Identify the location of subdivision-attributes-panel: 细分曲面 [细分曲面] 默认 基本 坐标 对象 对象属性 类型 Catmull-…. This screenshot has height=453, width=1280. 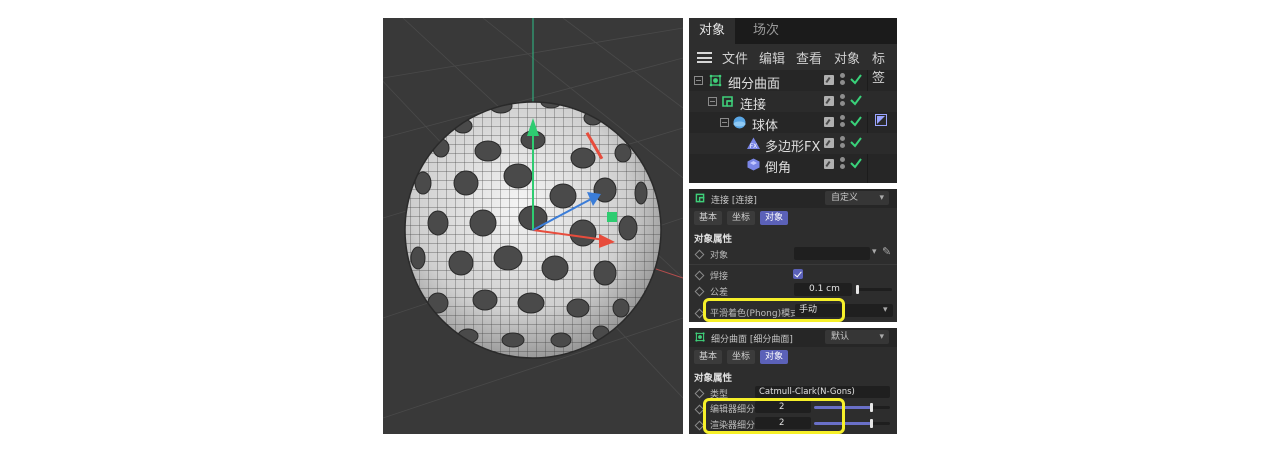
(793, 381).